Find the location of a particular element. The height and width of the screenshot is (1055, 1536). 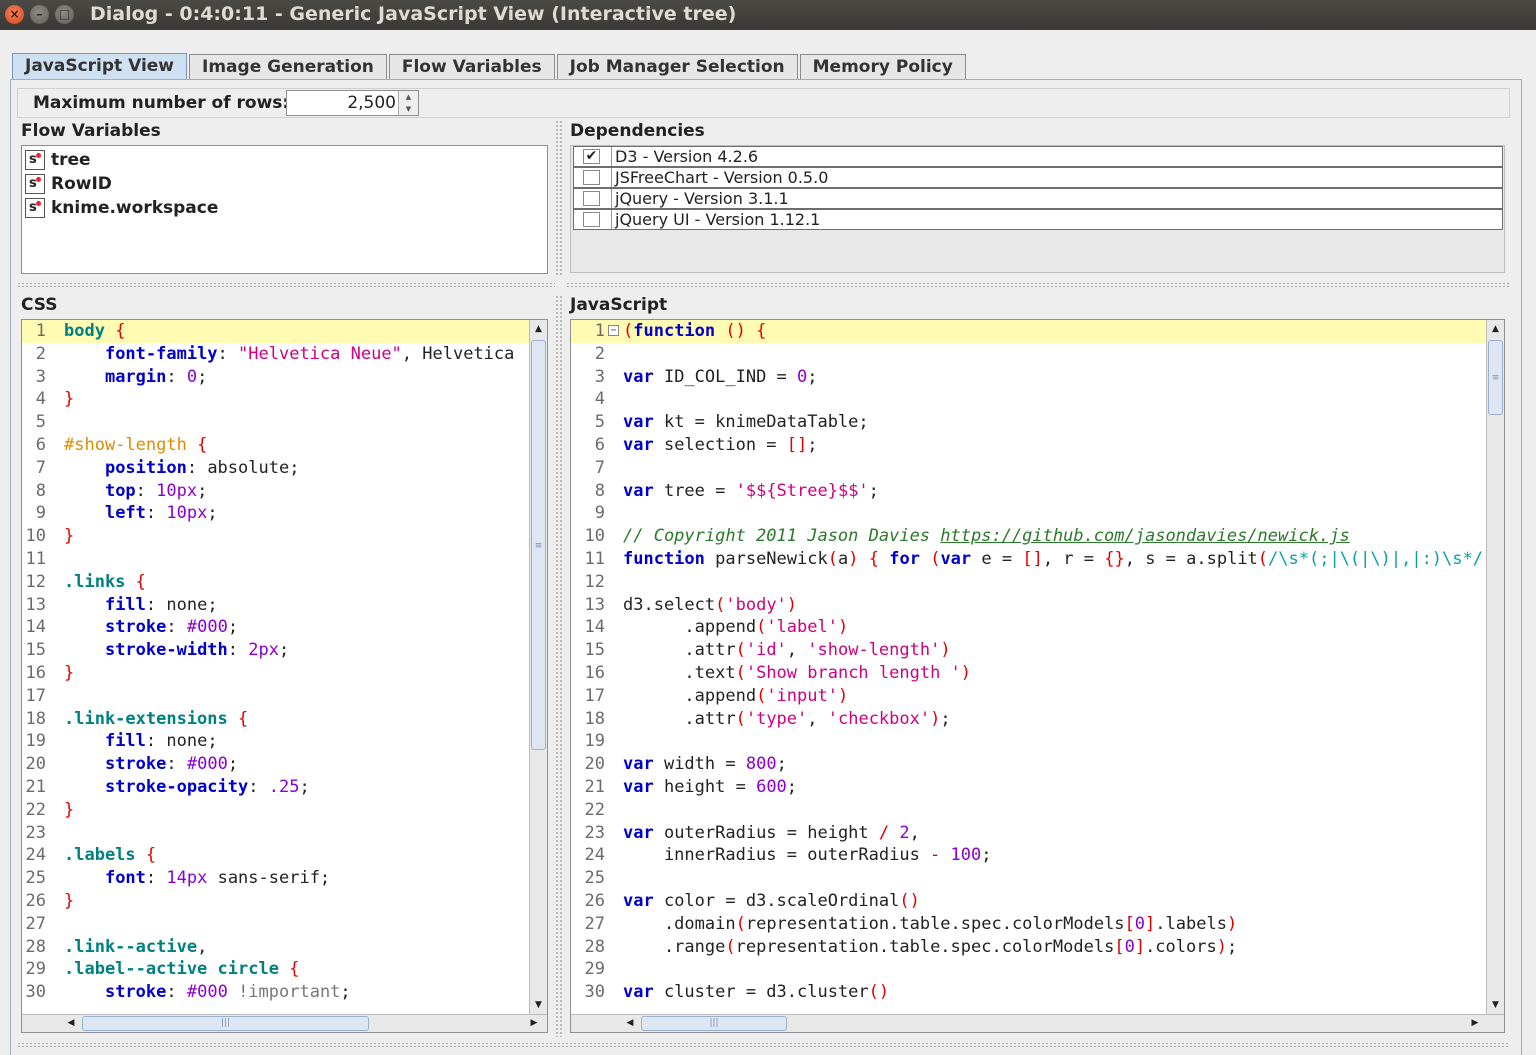

tab-flow-variables: Flow Variables is located at coordinates (471, 67).